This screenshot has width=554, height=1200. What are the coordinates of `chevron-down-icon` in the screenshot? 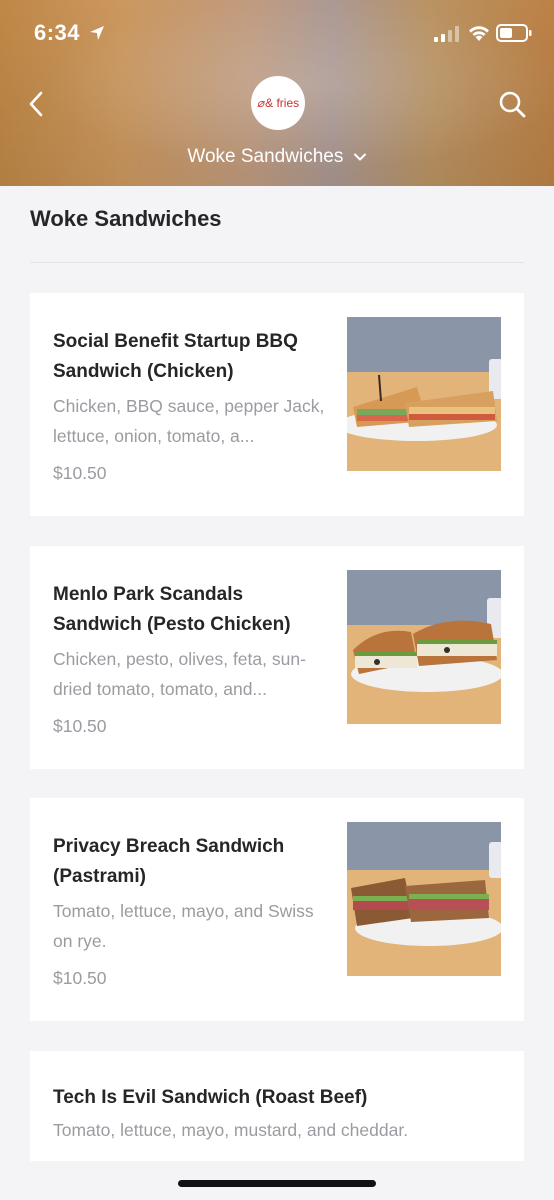 It's located at (359, 157).